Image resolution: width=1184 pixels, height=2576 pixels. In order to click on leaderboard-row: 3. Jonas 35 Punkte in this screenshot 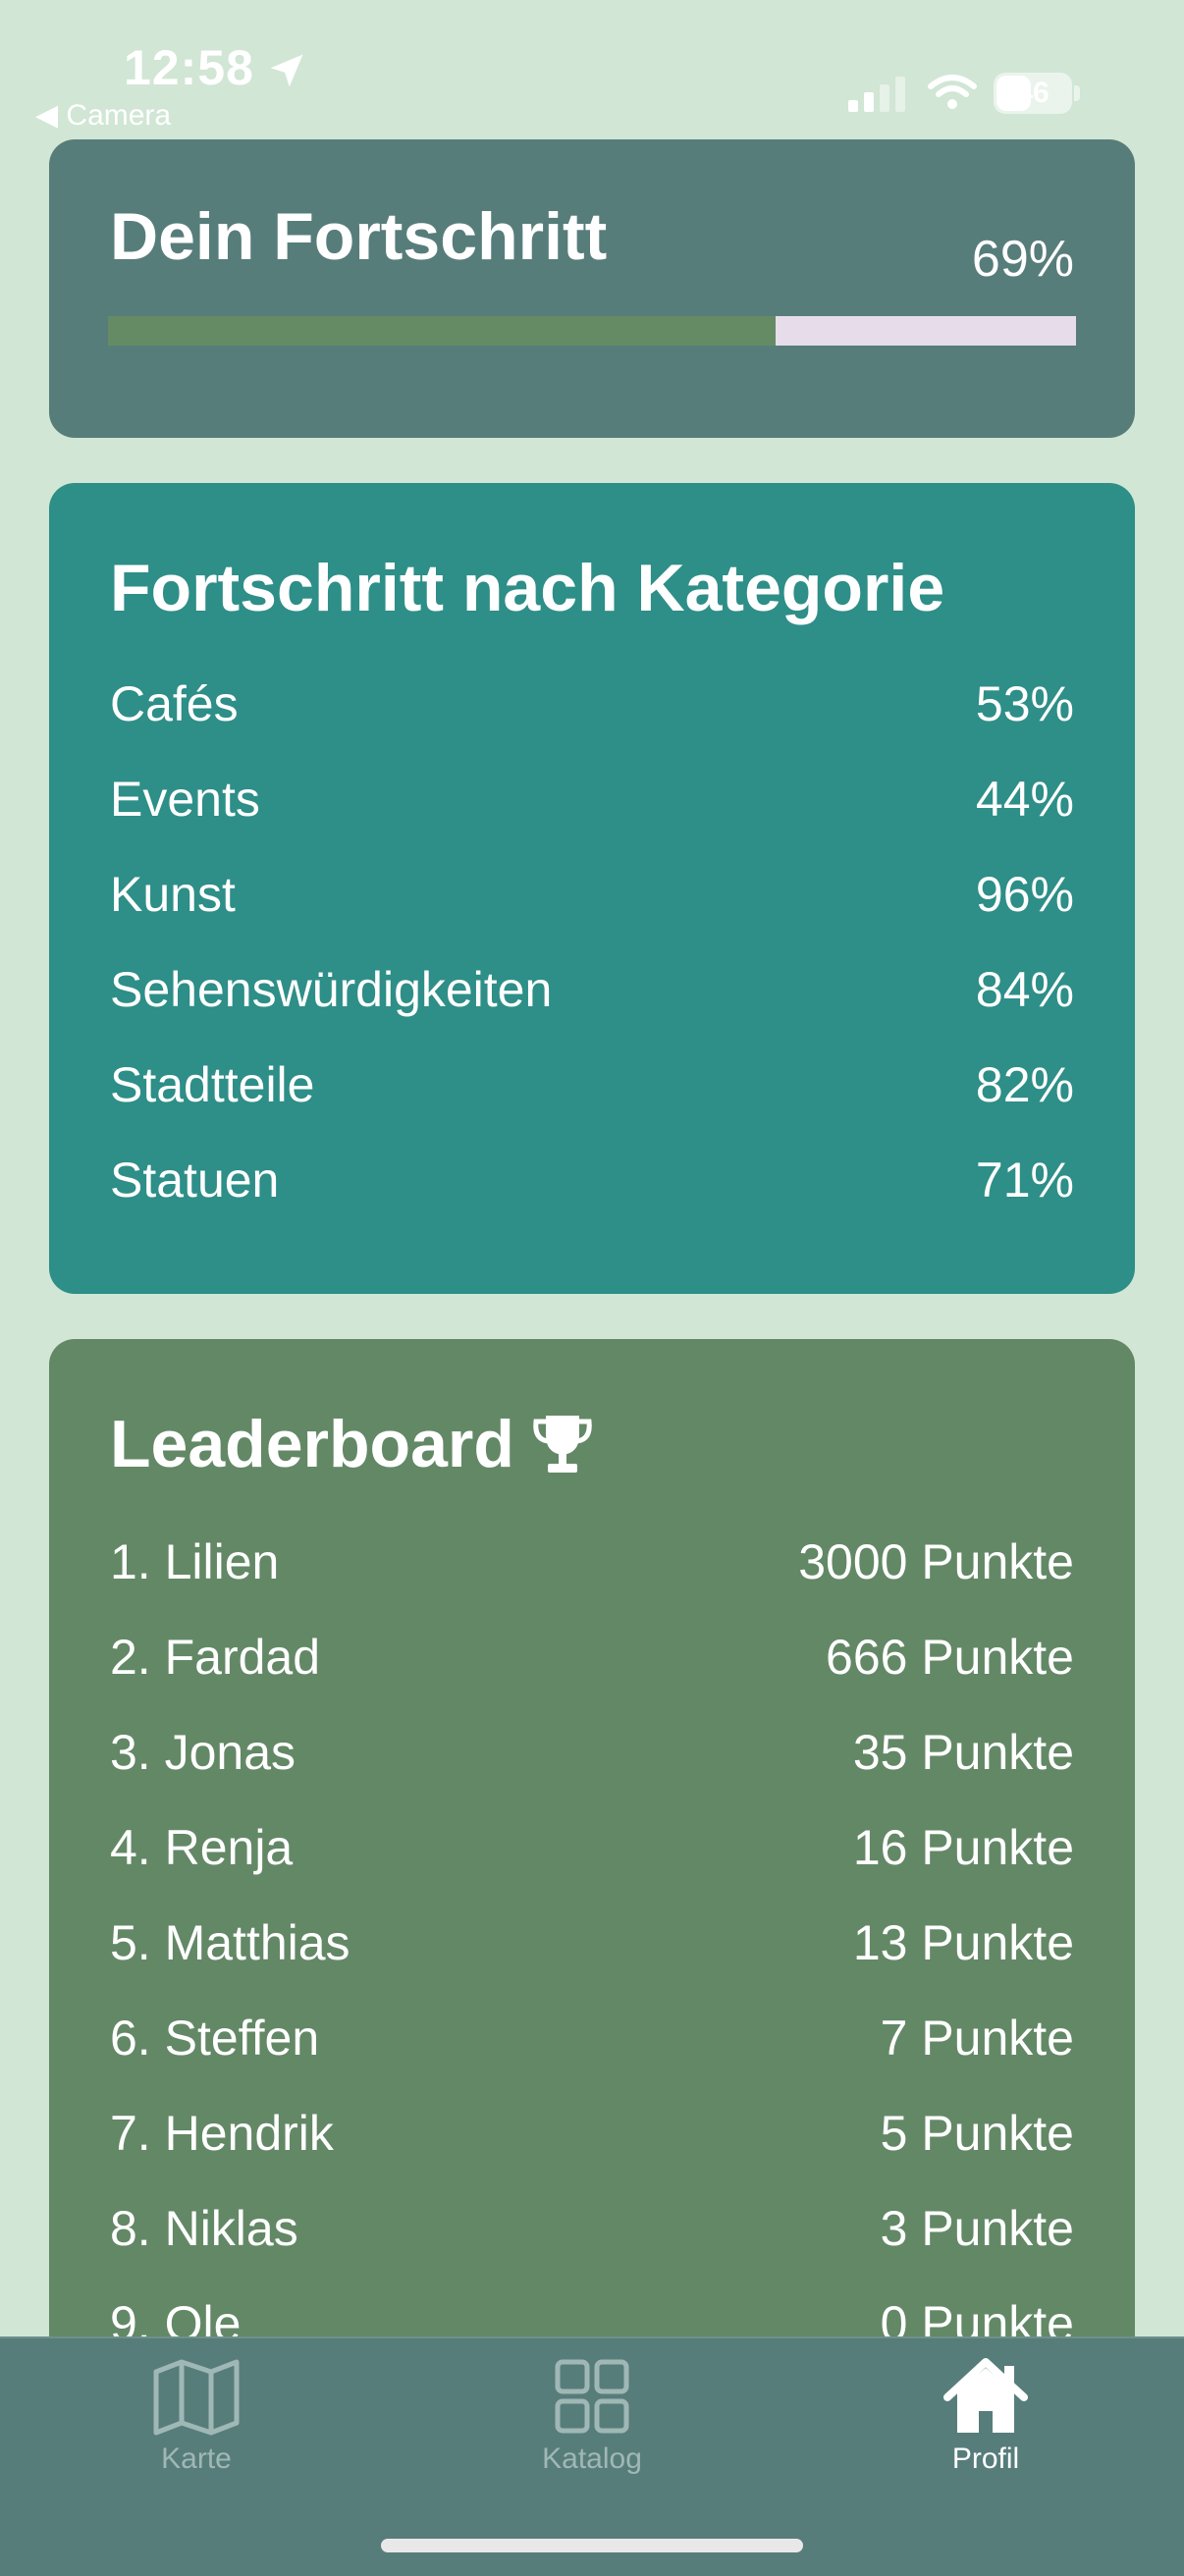, I will do `click(592, 1753)`.